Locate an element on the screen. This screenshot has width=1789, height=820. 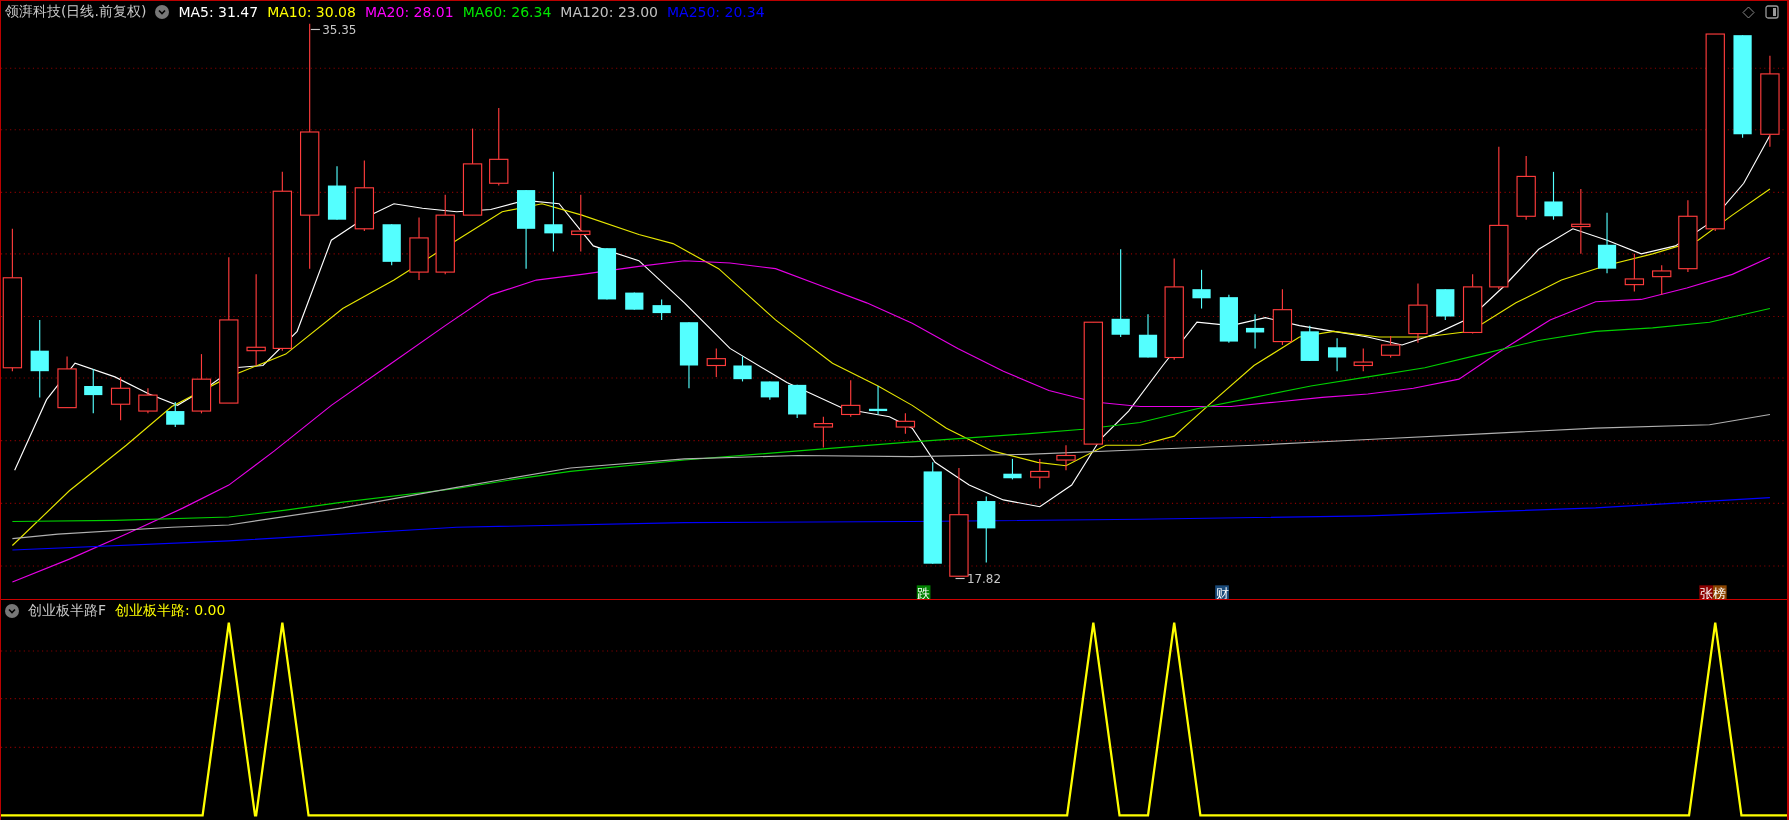
moving-average-value: MA20: 28.01 is located at coordinates (409, 12).